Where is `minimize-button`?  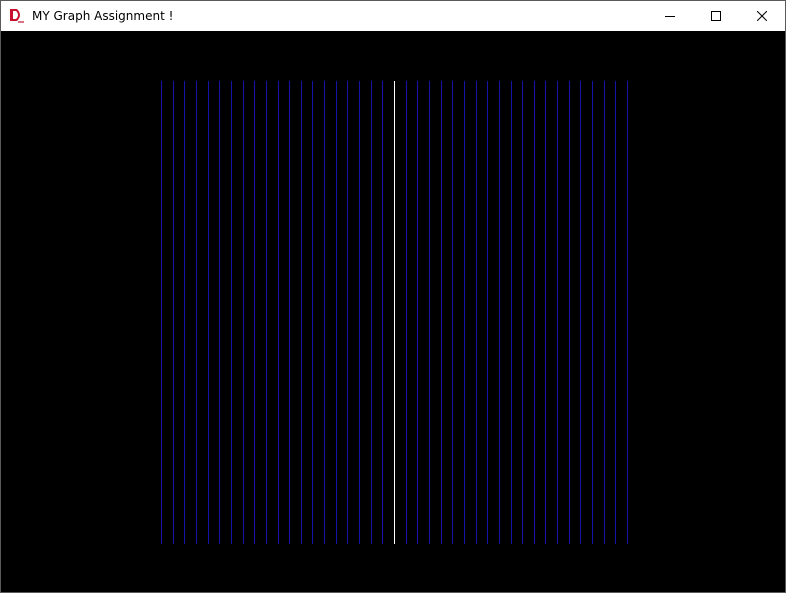 minimize-button is located at coordinates (670, 16).